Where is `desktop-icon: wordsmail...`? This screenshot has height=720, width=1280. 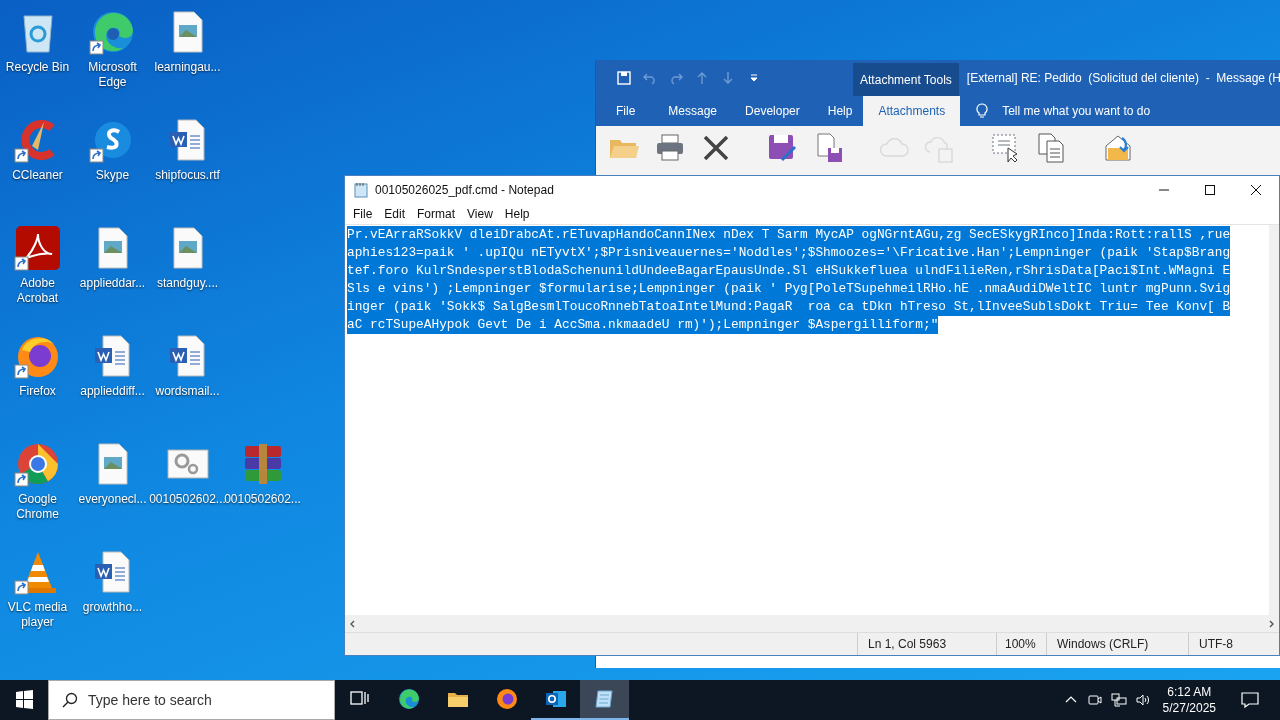
desktop-icon: wordsmail... is located at coordinates (187, 363).